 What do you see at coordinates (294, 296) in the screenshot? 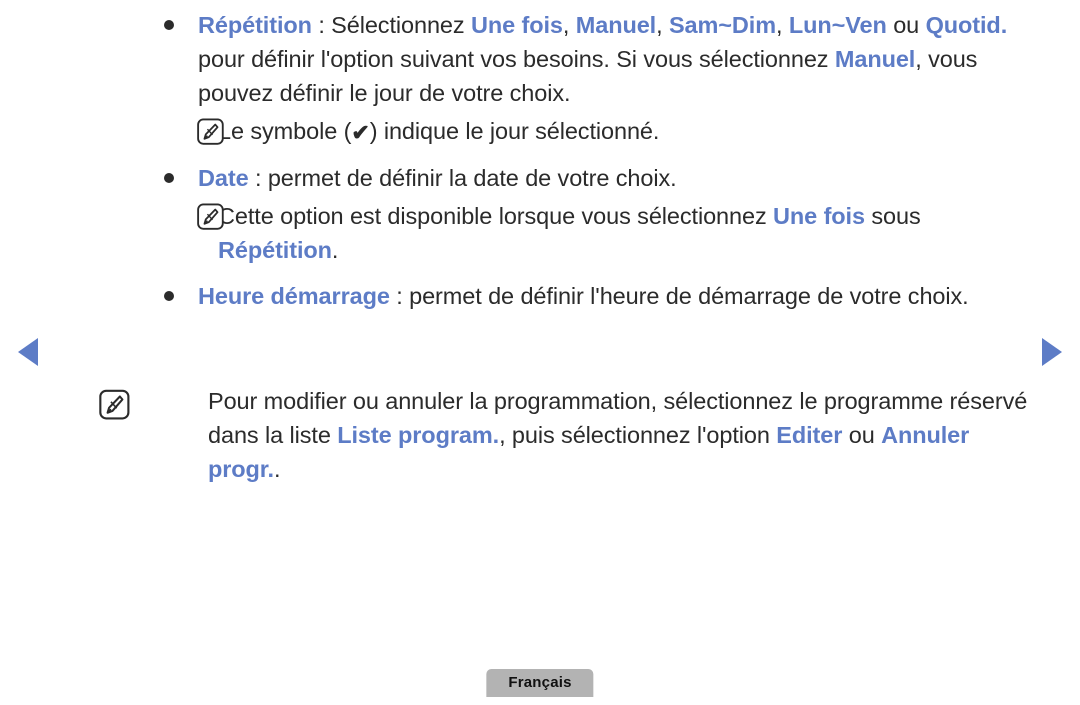
I see `keyword-text: Heure démarrage` at bounding box center [294, 296].